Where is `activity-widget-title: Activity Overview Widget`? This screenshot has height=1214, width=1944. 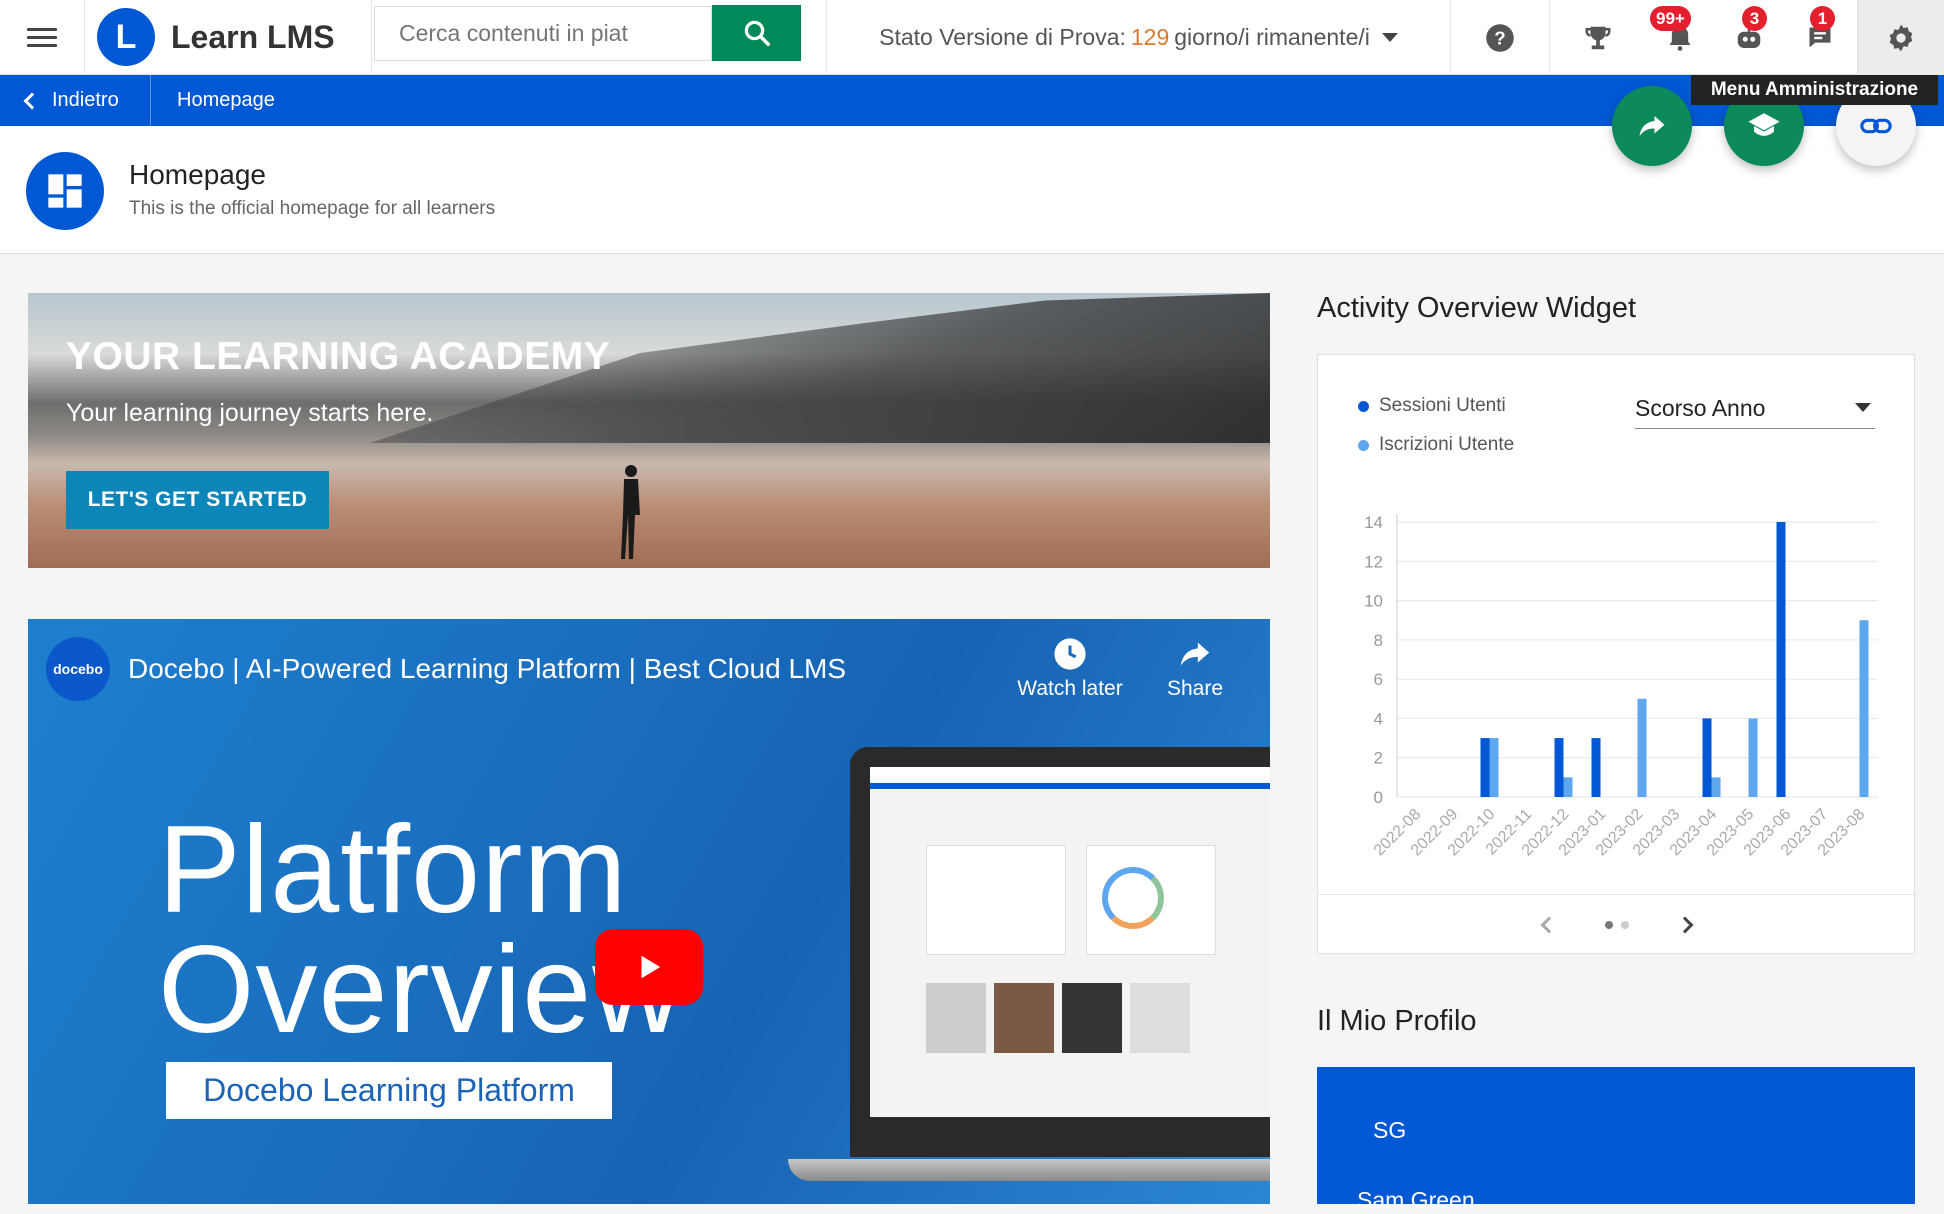 activity-widget-title: Activity Overview Widget is located at coordinates (1477, 308).